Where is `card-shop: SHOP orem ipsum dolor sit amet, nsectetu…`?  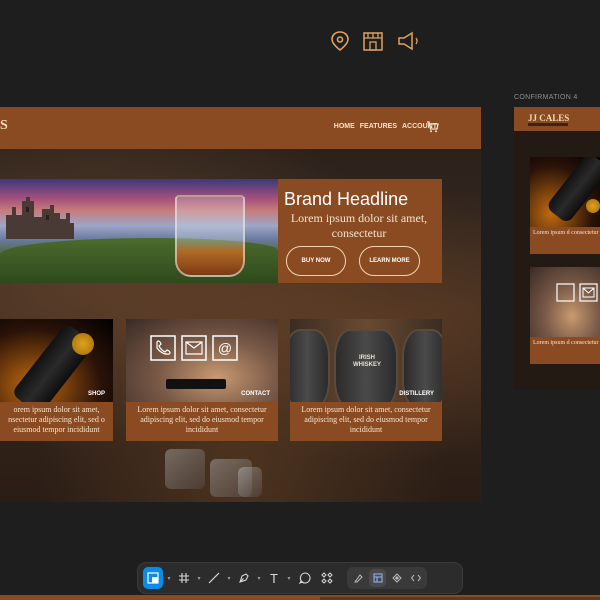
card-shop: SHOP orem ipsum dolor sit amet, nsectetu… is located at coordinates (56, 380).